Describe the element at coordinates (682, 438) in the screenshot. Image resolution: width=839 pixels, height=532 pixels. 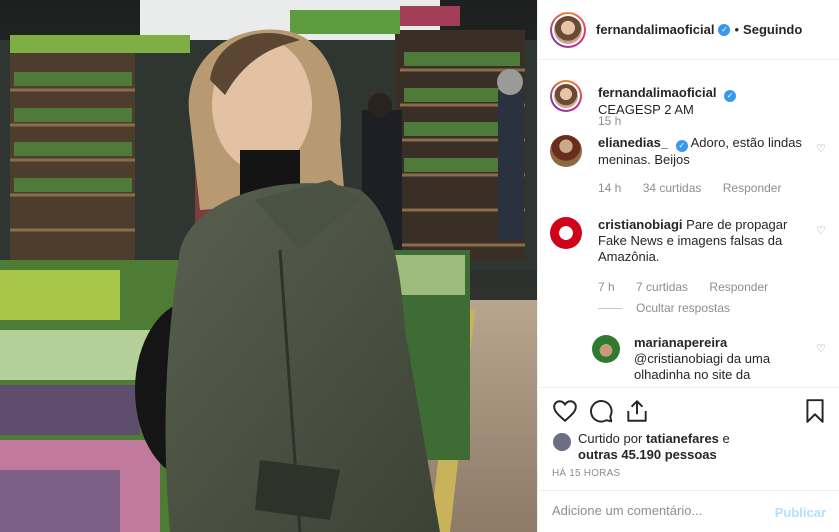
I see `liker-username: tatianefares` at that location.